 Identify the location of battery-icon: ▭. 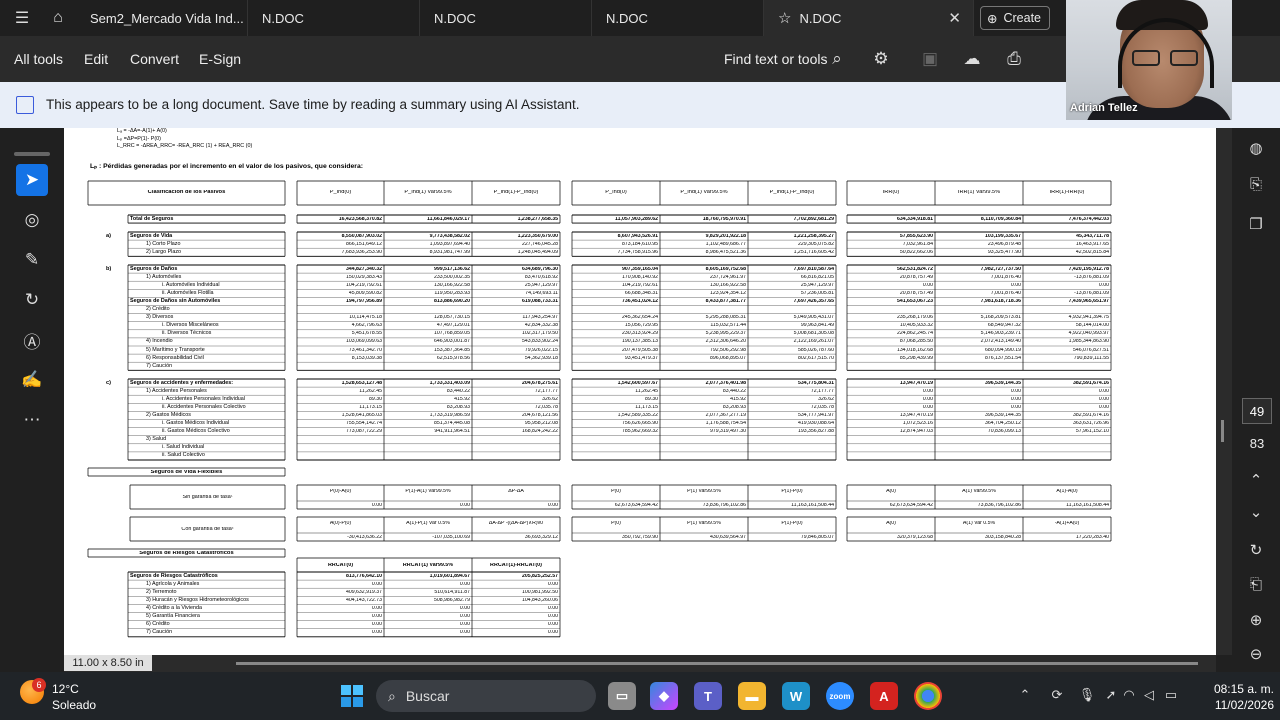
(1171, 695).